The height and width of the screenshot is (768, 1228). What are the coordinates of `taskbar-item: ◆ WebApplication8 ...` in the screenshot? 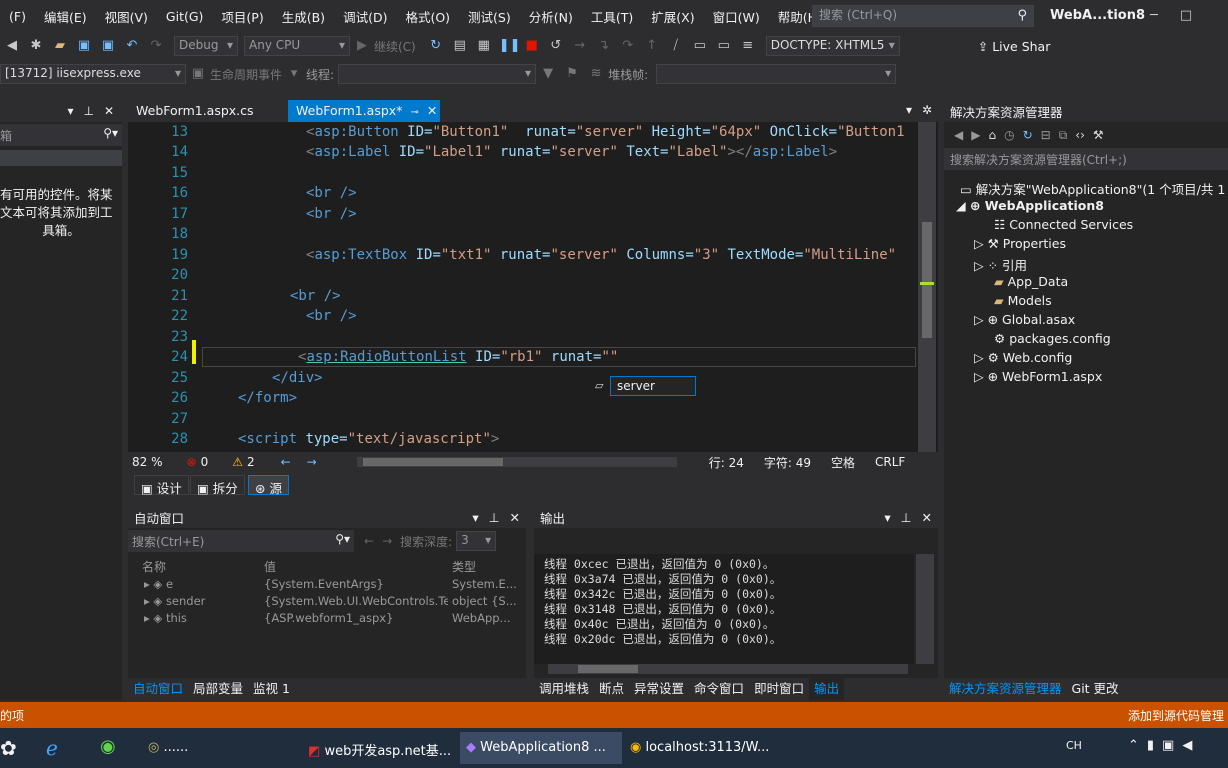 It's located at (541, 748).